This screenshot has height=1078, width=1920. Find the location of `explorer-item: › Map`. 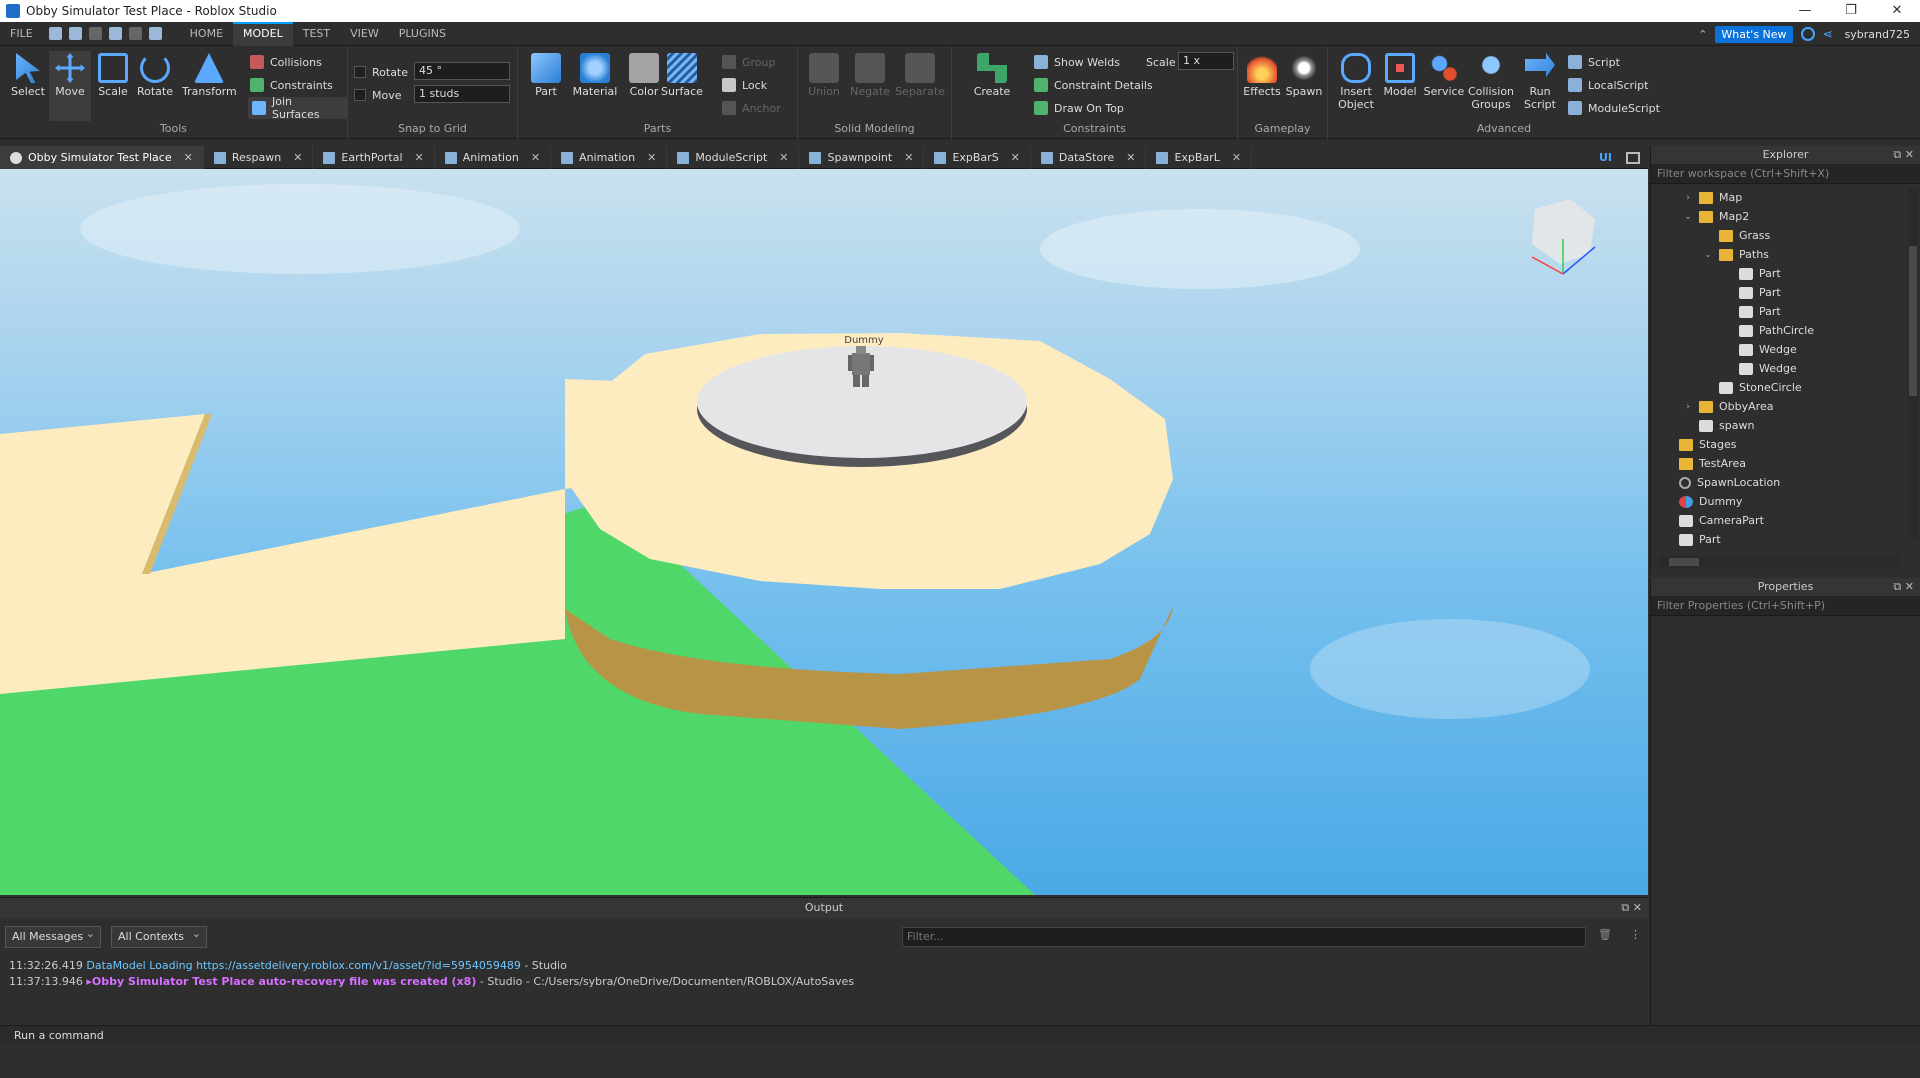

explorer-item: › Map is located at coordinates (1712, 197).